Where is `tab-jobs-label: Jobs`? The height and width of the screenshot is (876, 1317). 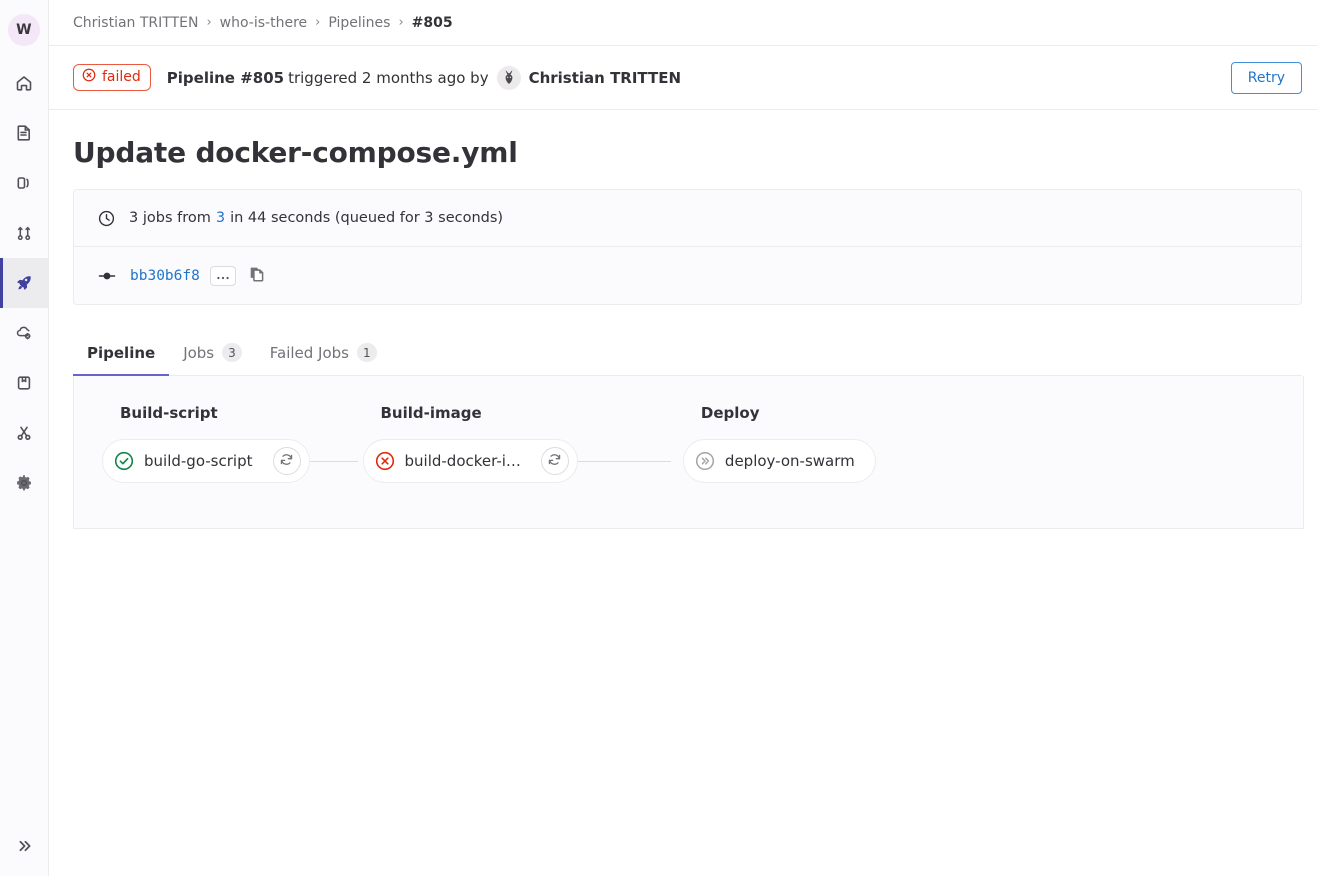
tab-jobs-label: Jobs is located at coordinates (199, 352).